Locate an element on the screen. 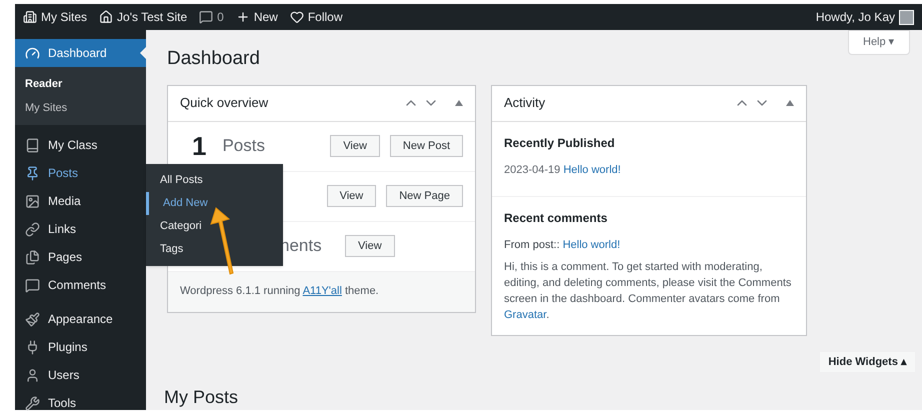  heart-icon is located at coordinates (297, 17).